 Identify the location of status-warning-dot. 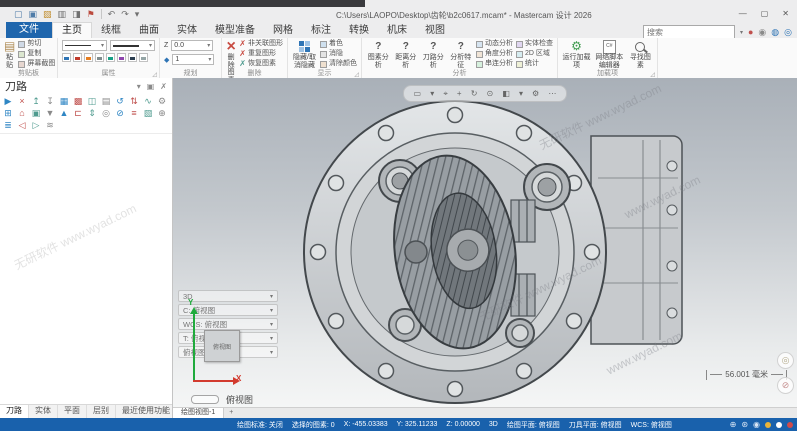
(768, 424).